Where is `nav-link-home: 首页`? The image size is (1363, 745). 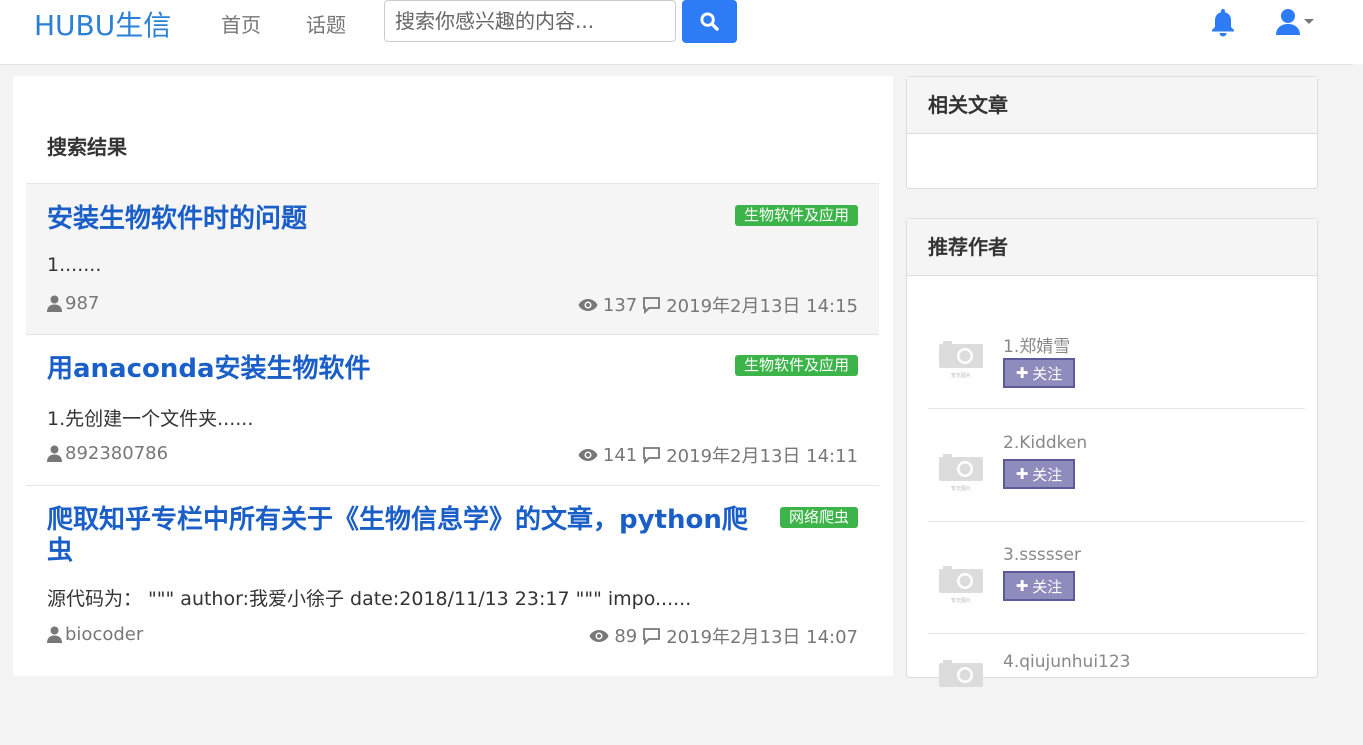 nav-link-home: 首页 is located at coordinates (241, 23).